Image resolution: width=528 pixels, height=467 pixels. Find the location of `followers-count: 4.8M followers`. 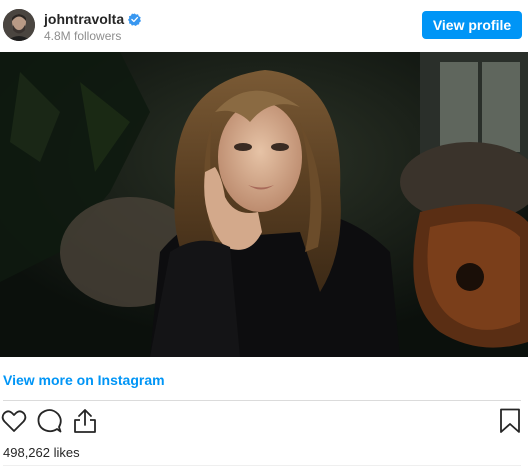

followers-count: 4.8M followers is located at coordinates (83, 36).